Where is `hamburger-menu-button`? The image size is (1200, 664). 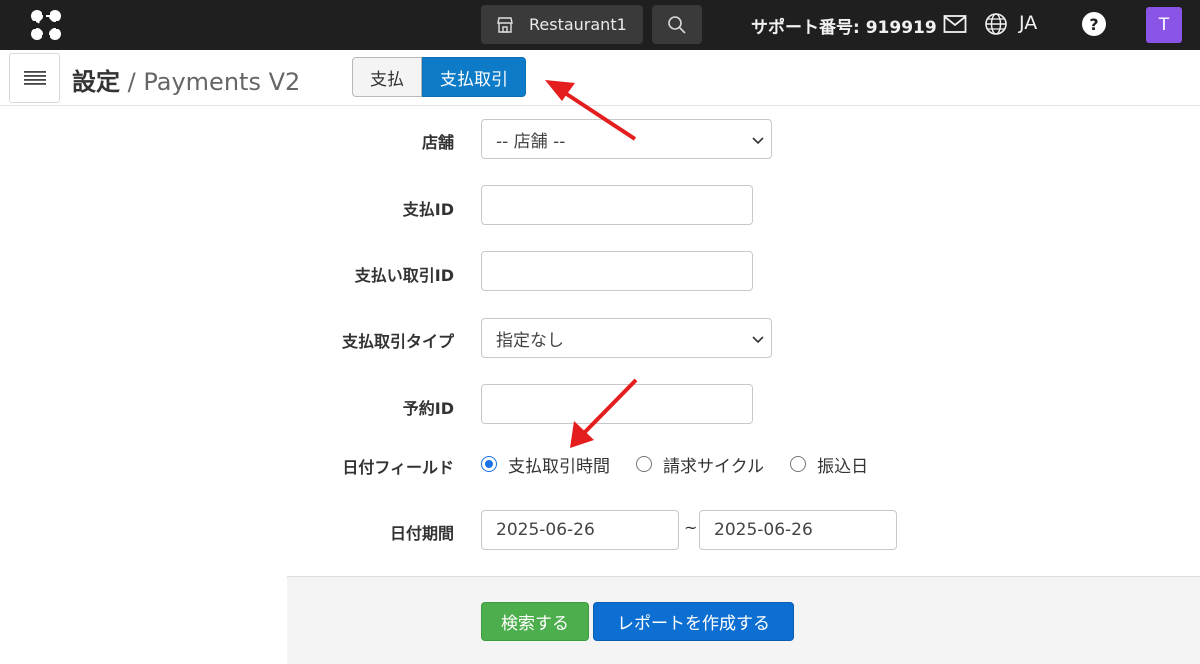 hamburger-menu-button is located at coordinates (34, 78).